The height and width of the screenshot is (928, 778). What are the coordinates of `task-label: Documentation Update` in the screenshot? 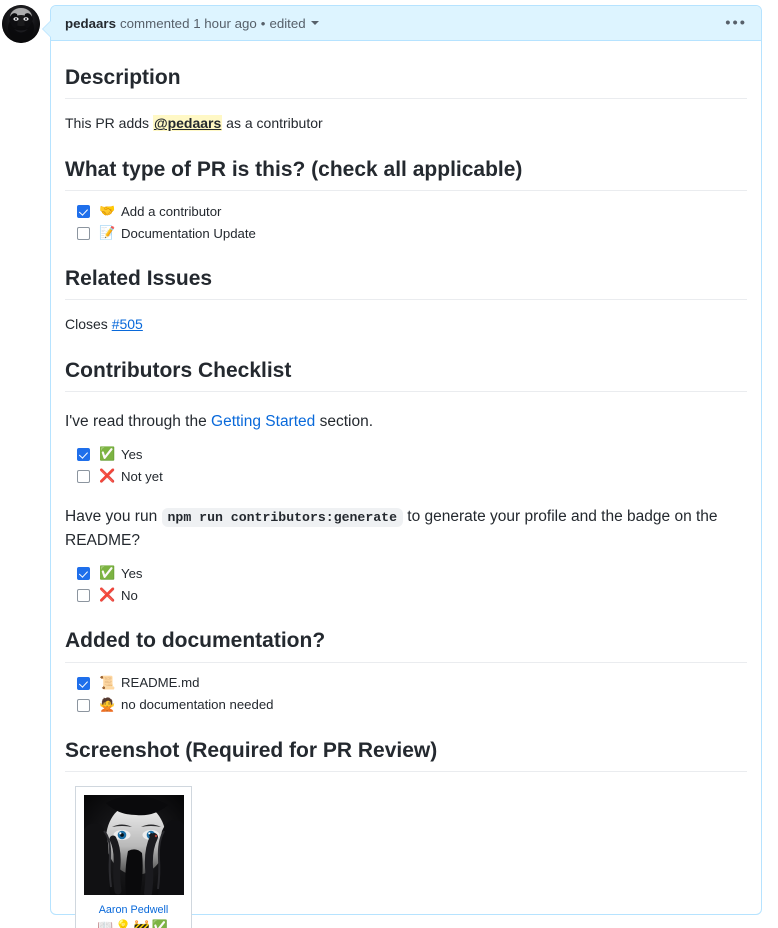 It's located at (188, 233).